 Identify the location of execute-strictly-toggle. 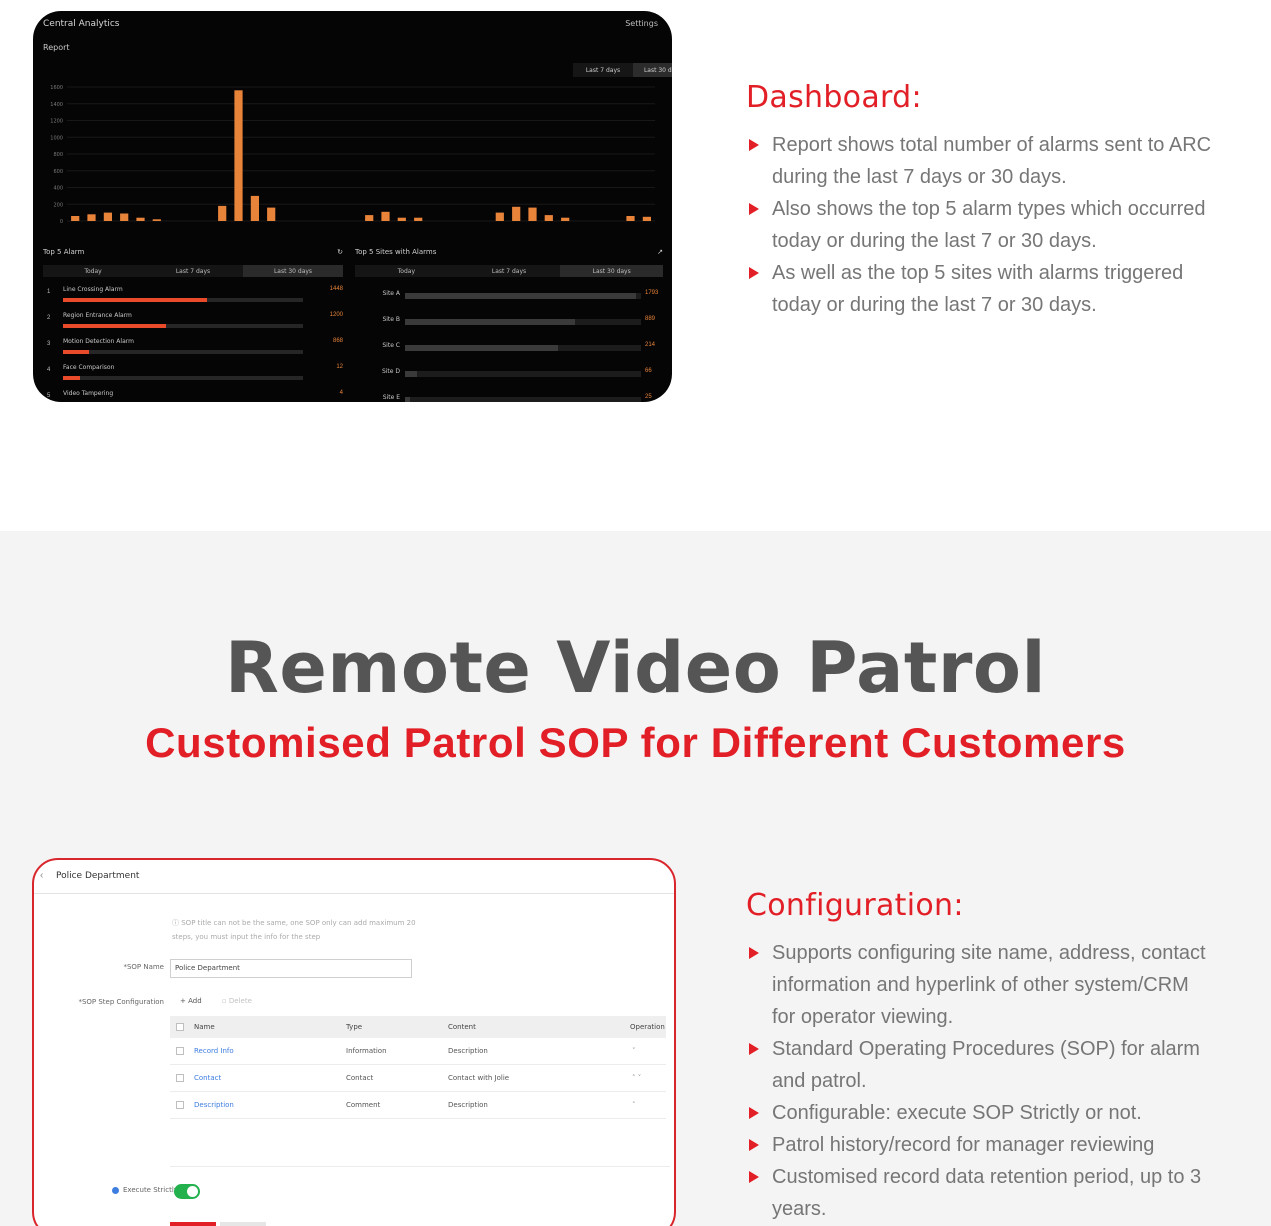
(187, 1191).